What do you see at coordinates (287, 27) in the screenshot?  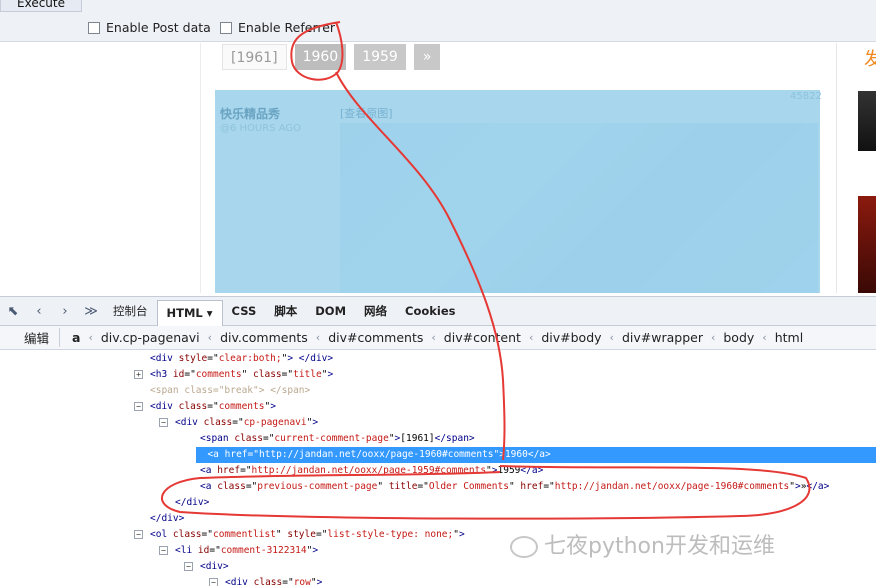 I see `enable-referrer-label: Enable Referrer` at bounding box center [287, 27].